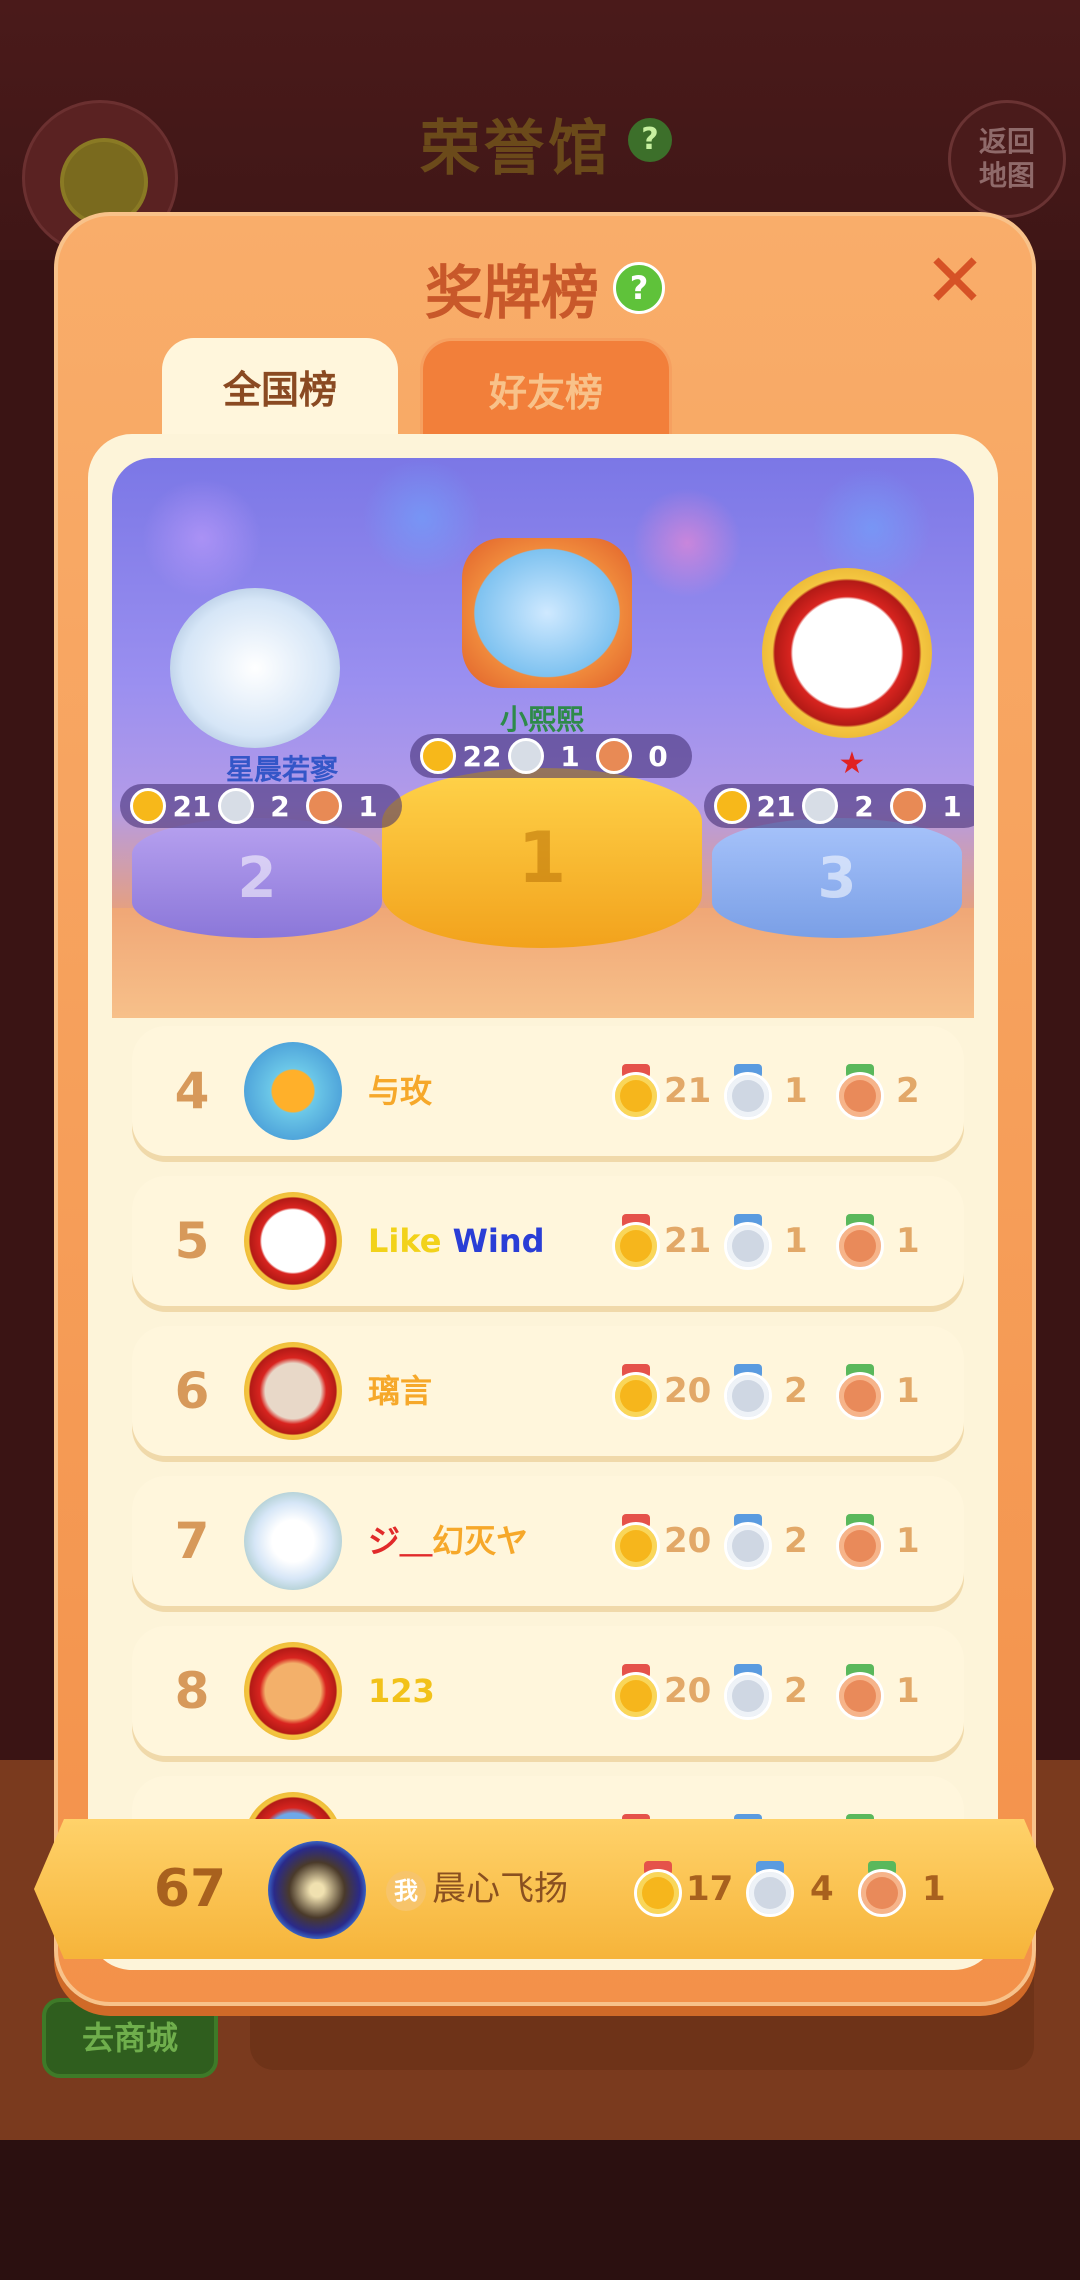 Image resolution: width=1080 pixels, height=2280 pixels. What do you see at coordinates (511, 293) in the screenshot?
I see `modal-title-text: 奖牌榜` at bounding box center [511, 293].